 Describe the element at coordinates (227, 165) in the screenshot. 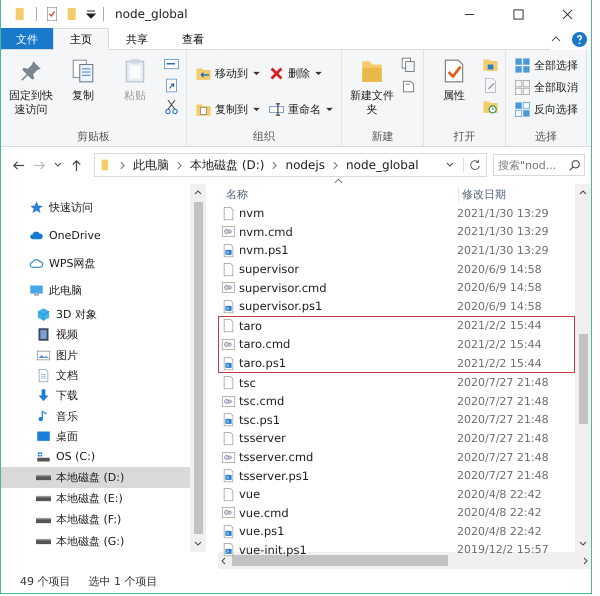

I see `breadcrumb: 本地磁盘 (D:)` at that location.